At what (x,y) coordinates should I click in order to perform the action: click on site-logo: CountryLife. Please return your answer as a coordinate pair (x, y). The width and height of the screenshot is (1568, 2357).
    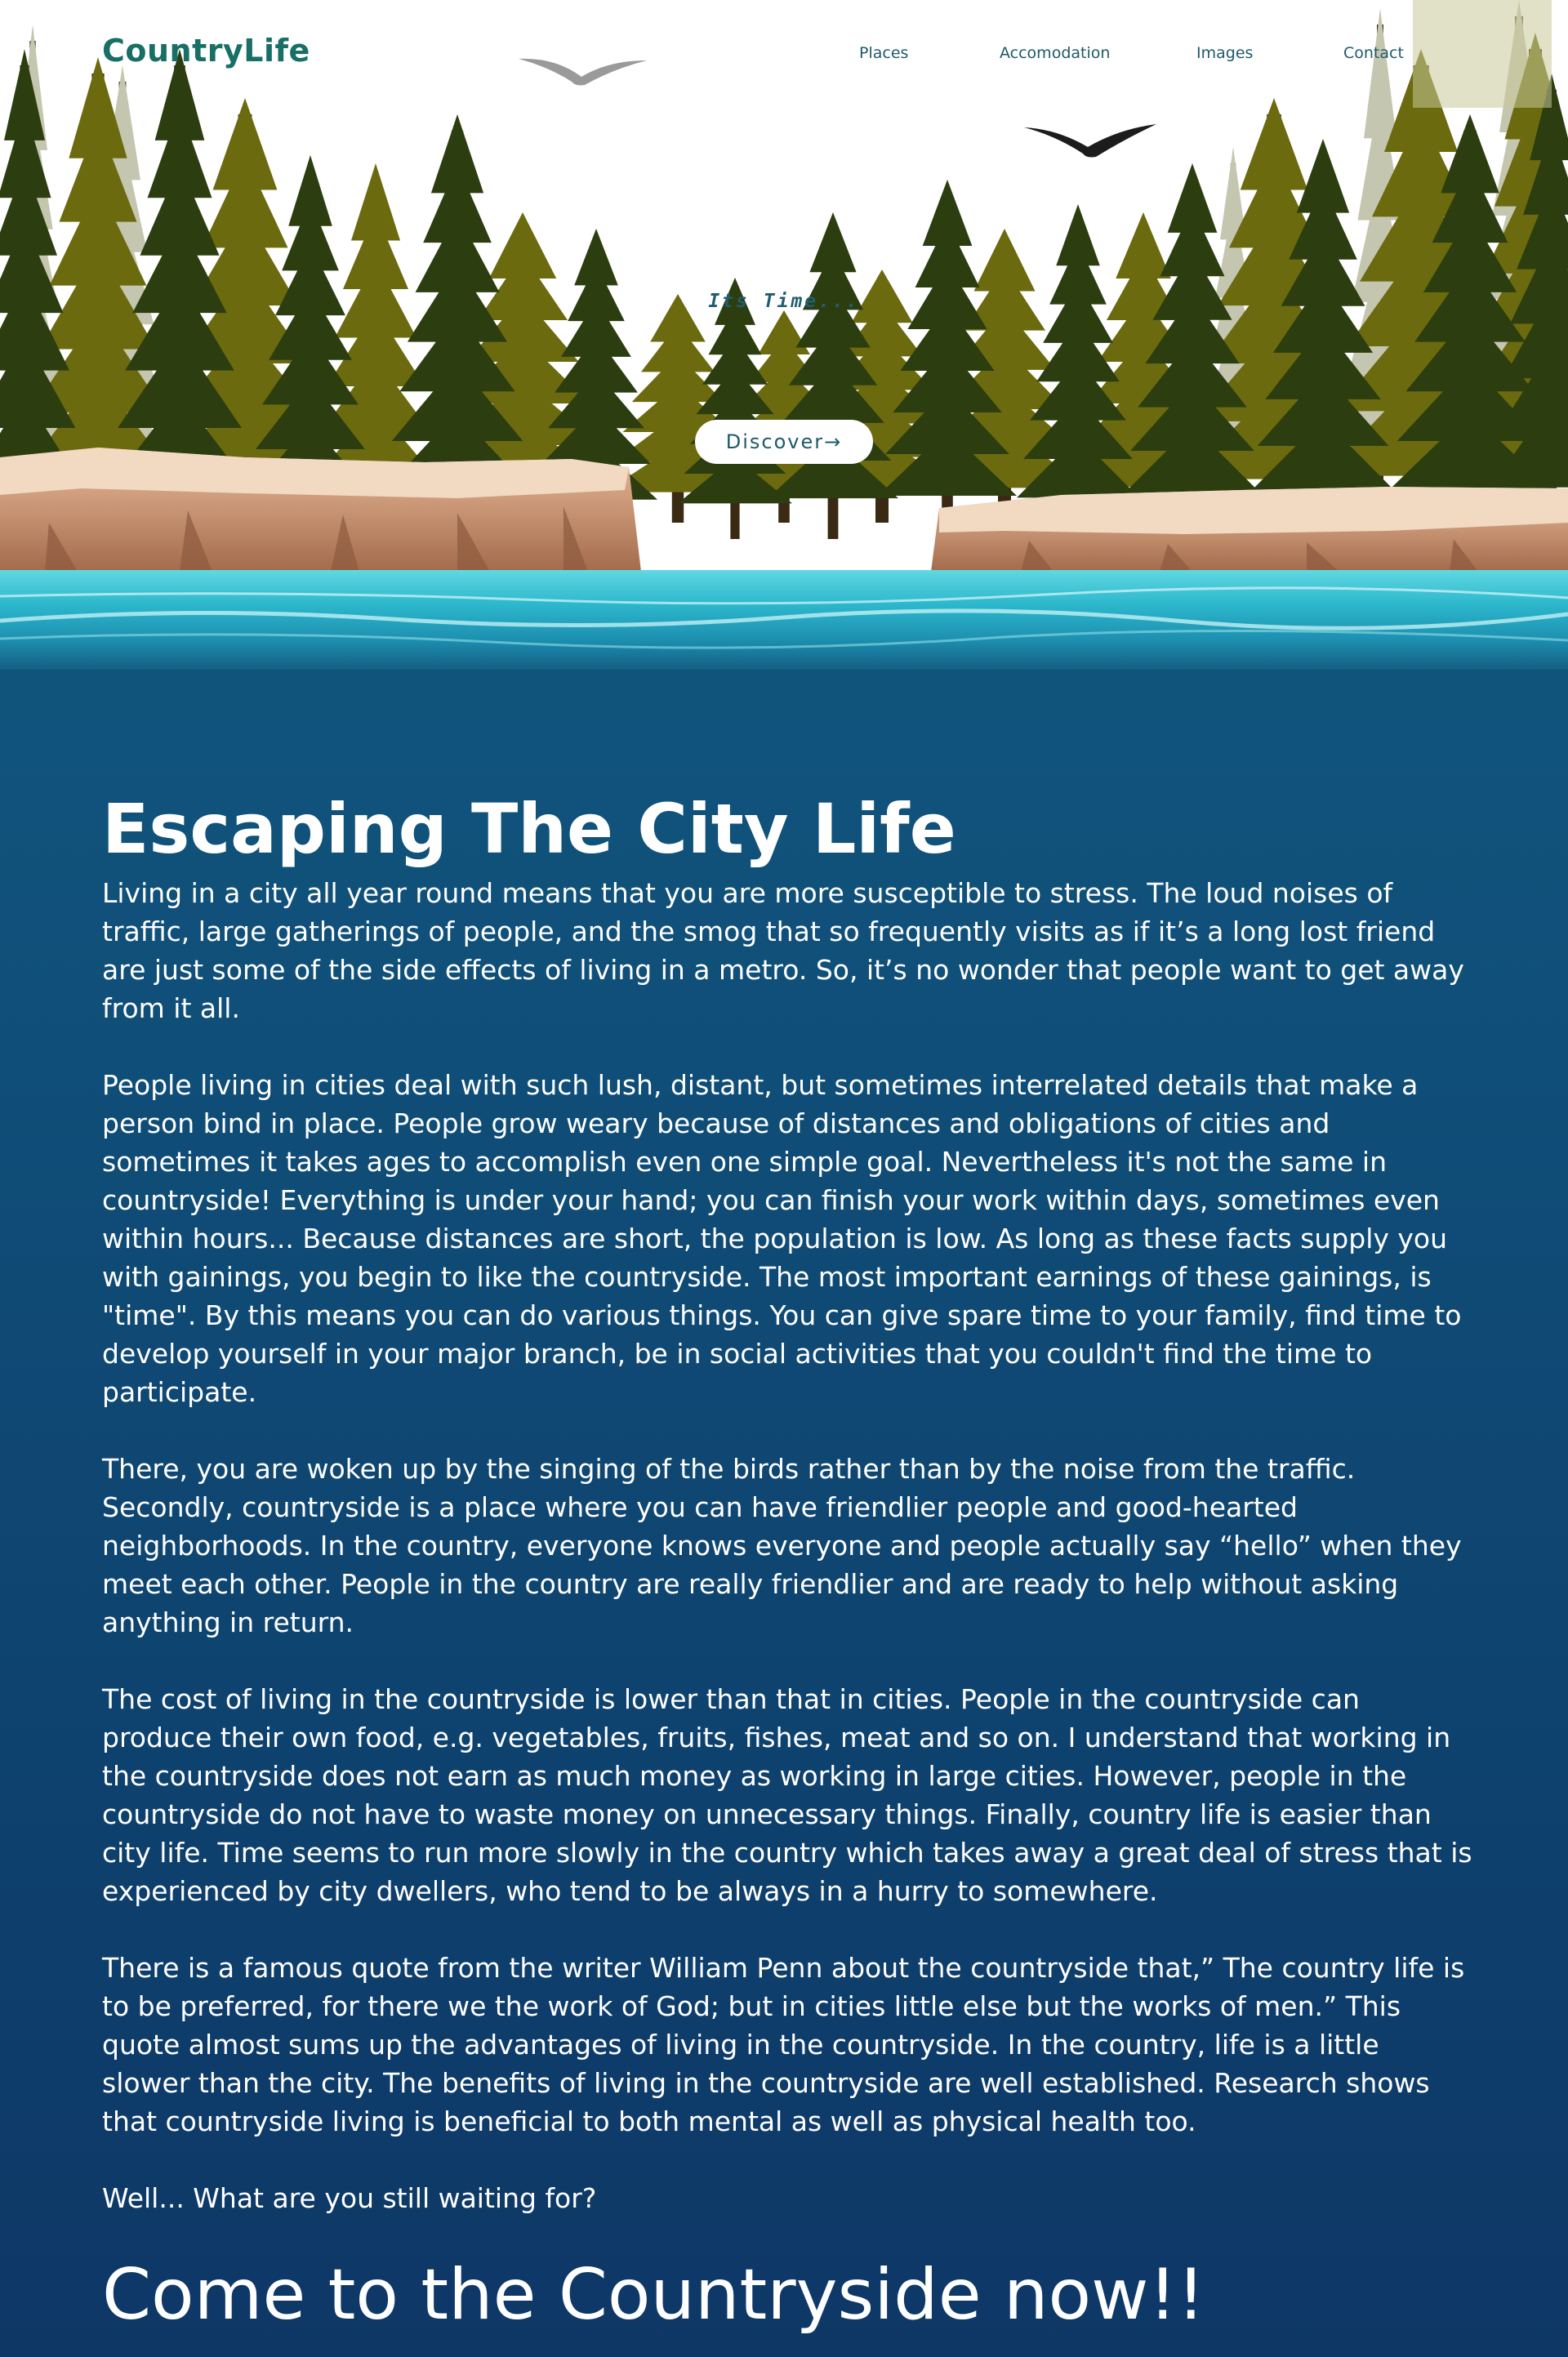
    Looking at the image, I should click on (206, 51).